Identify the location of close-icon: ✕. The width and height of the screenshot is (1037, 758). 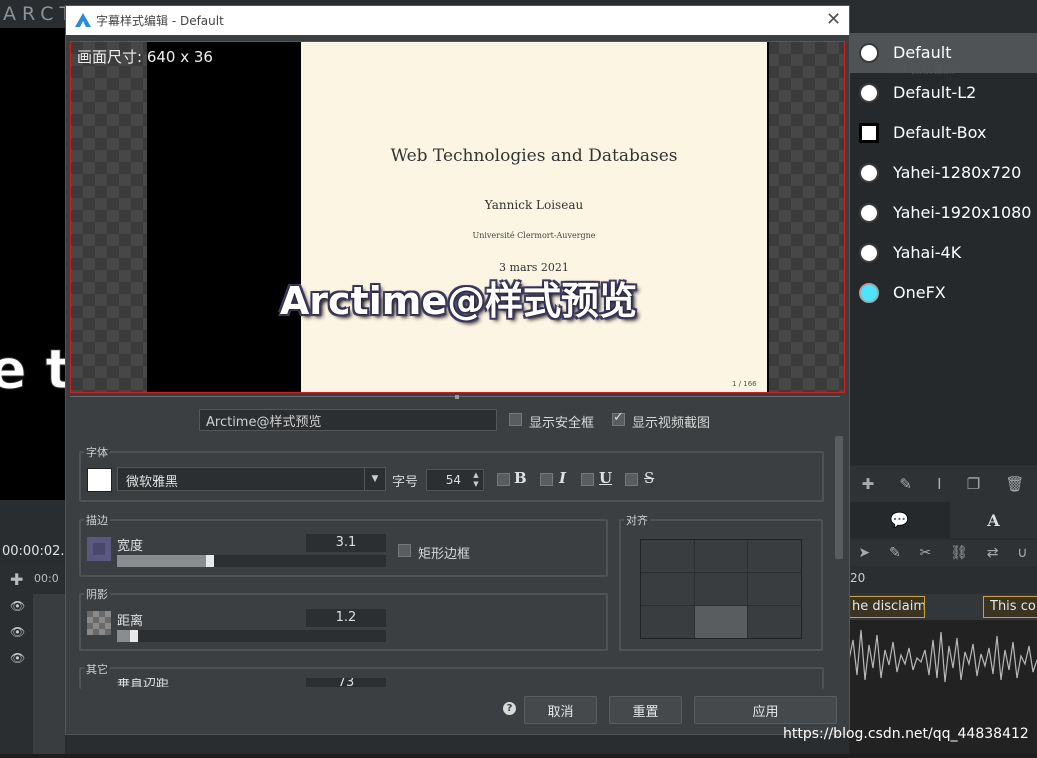
(833, 19).